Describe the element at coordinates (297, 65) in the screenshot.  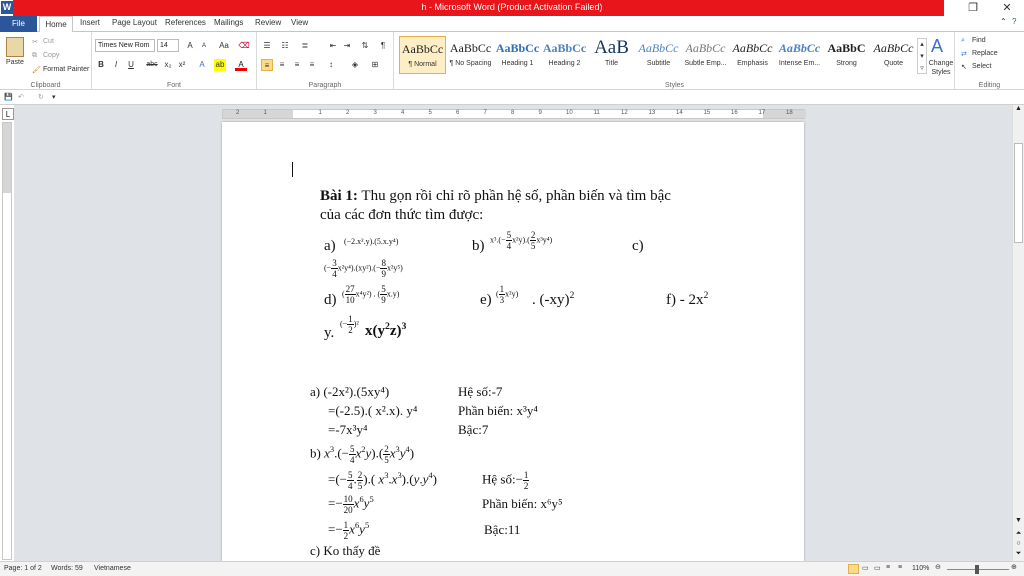
I see `align-right-icon: ≡` at that location.